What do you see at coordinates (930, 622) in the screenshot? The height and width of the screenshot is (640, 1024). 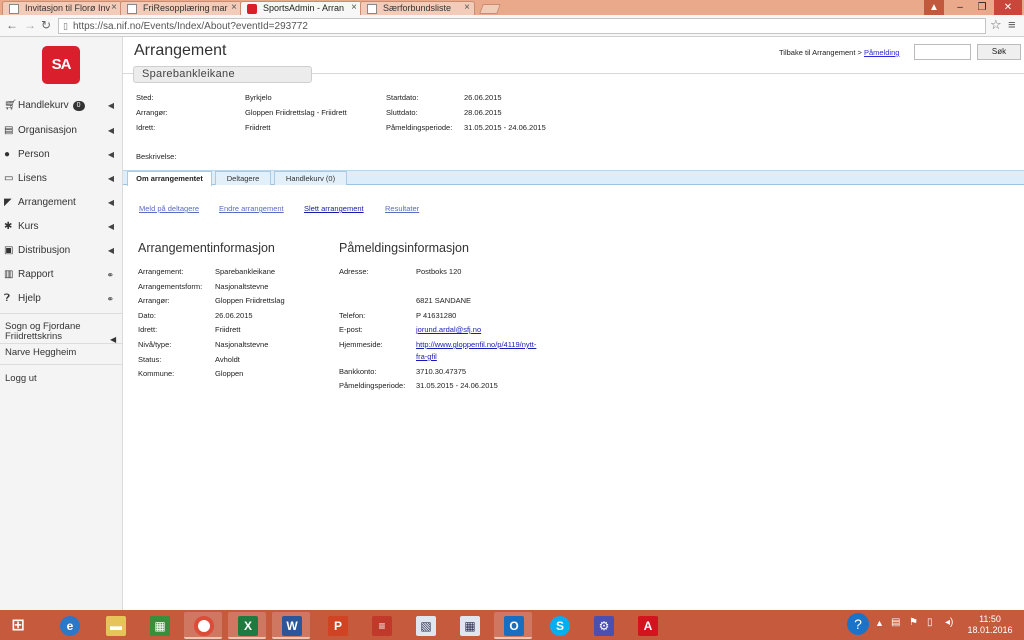 I see `battery-icon: ▯` at bounding box center [930, 622].